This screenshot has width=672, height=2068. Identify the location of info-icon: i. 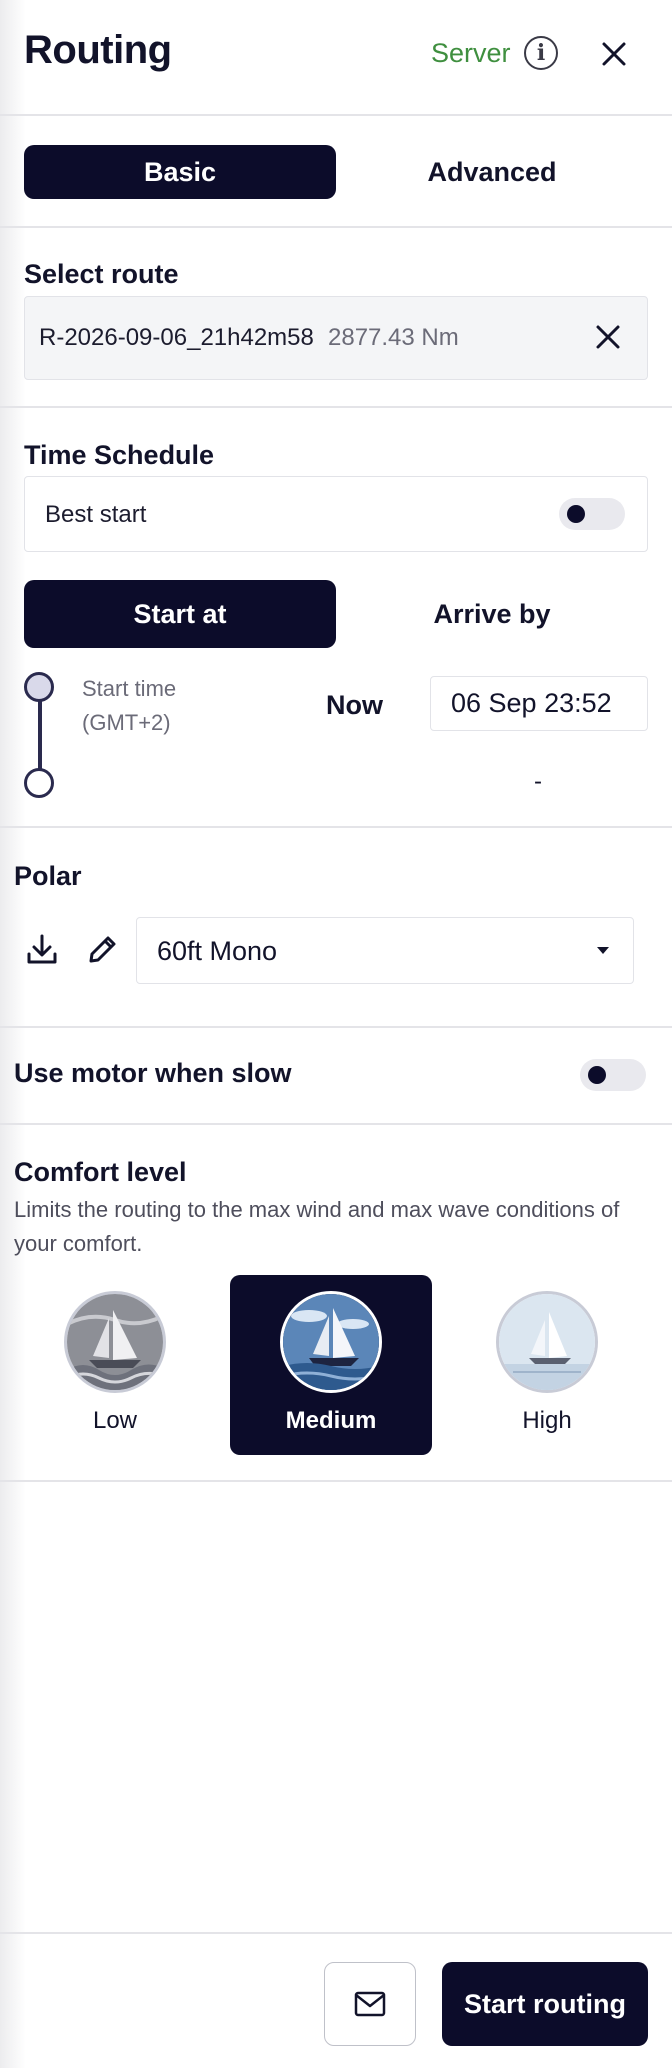
(541, 53).